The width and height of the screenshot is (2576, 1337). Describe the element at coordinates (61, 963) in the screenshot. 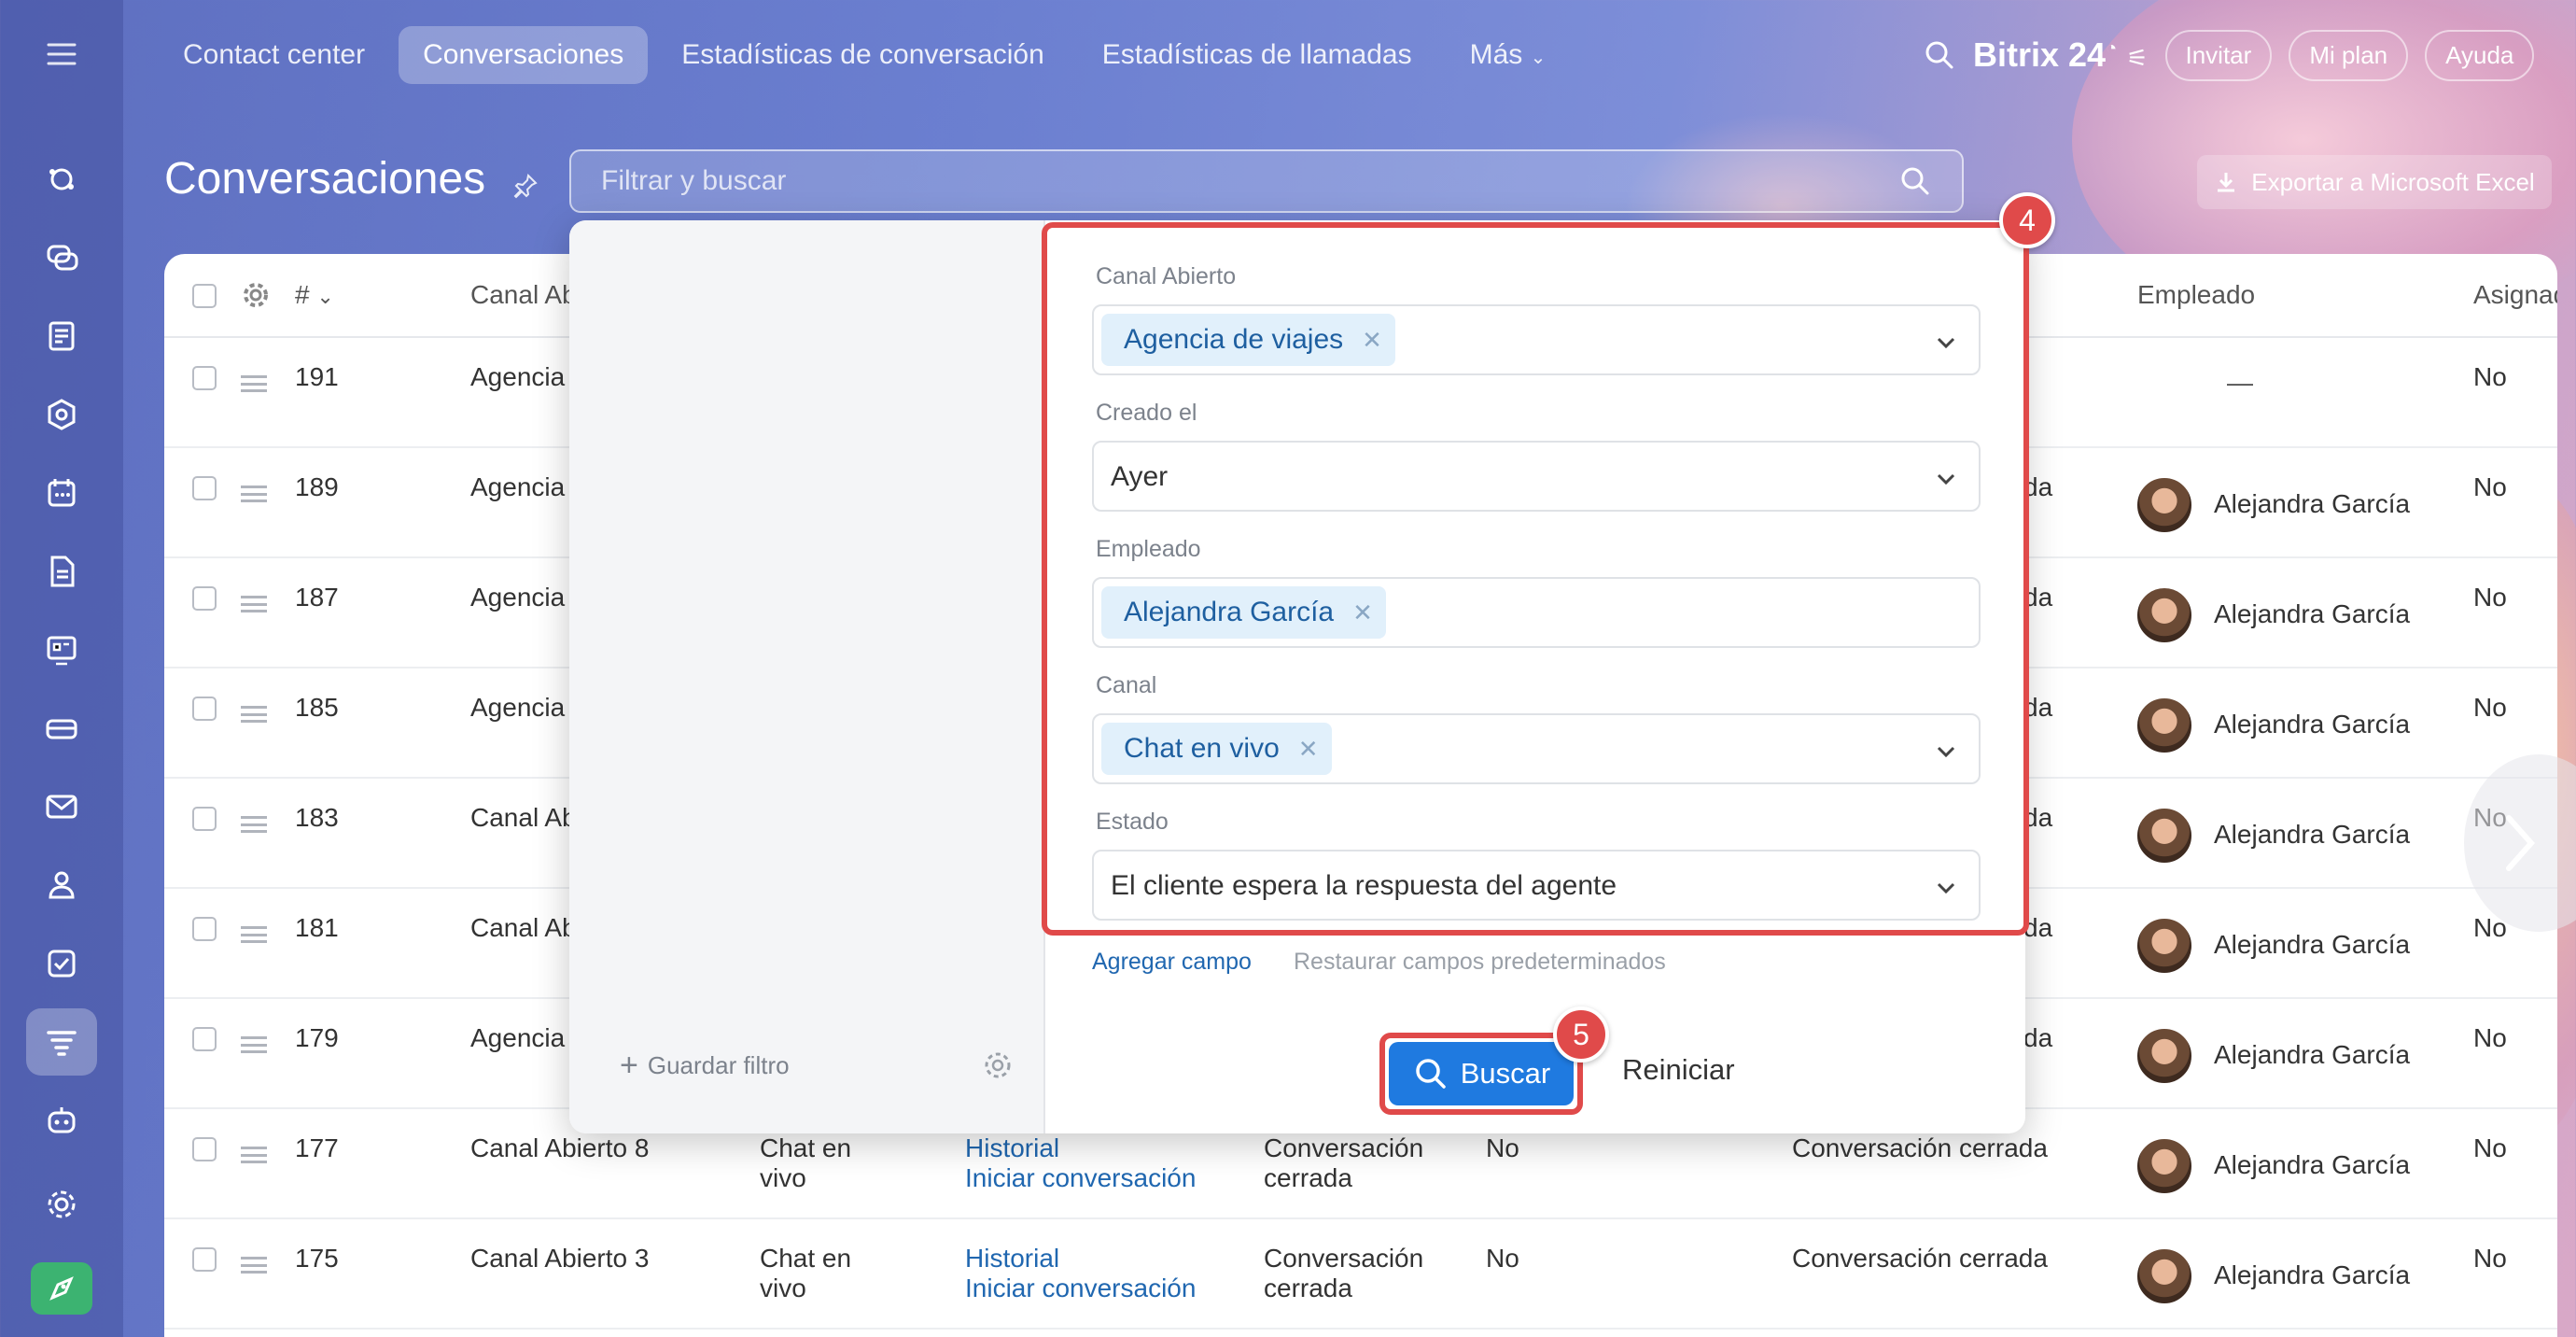

I see `tasks-icon` at that location.